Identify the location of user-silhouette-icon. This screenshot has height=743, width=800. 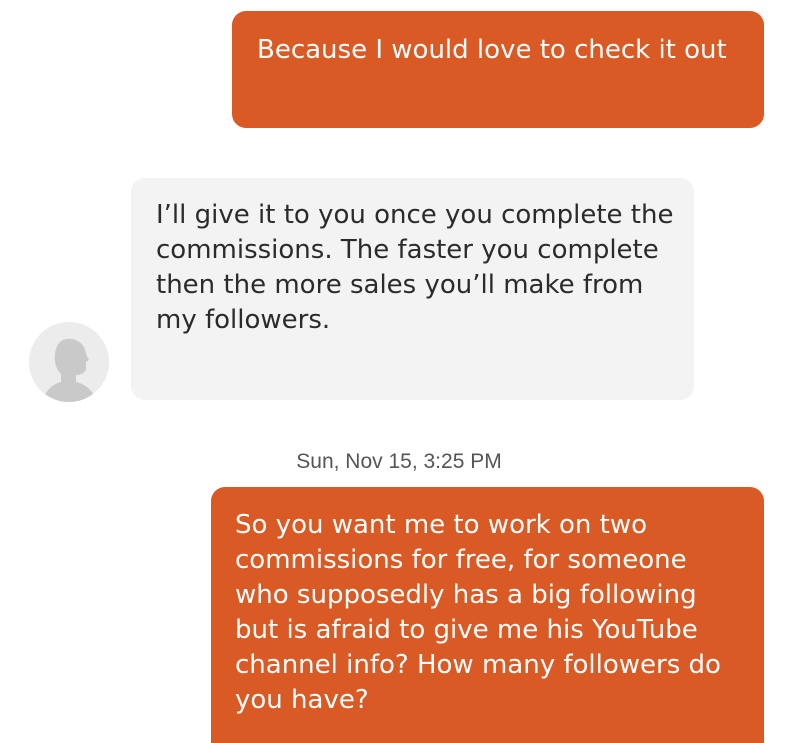
(69, 362).